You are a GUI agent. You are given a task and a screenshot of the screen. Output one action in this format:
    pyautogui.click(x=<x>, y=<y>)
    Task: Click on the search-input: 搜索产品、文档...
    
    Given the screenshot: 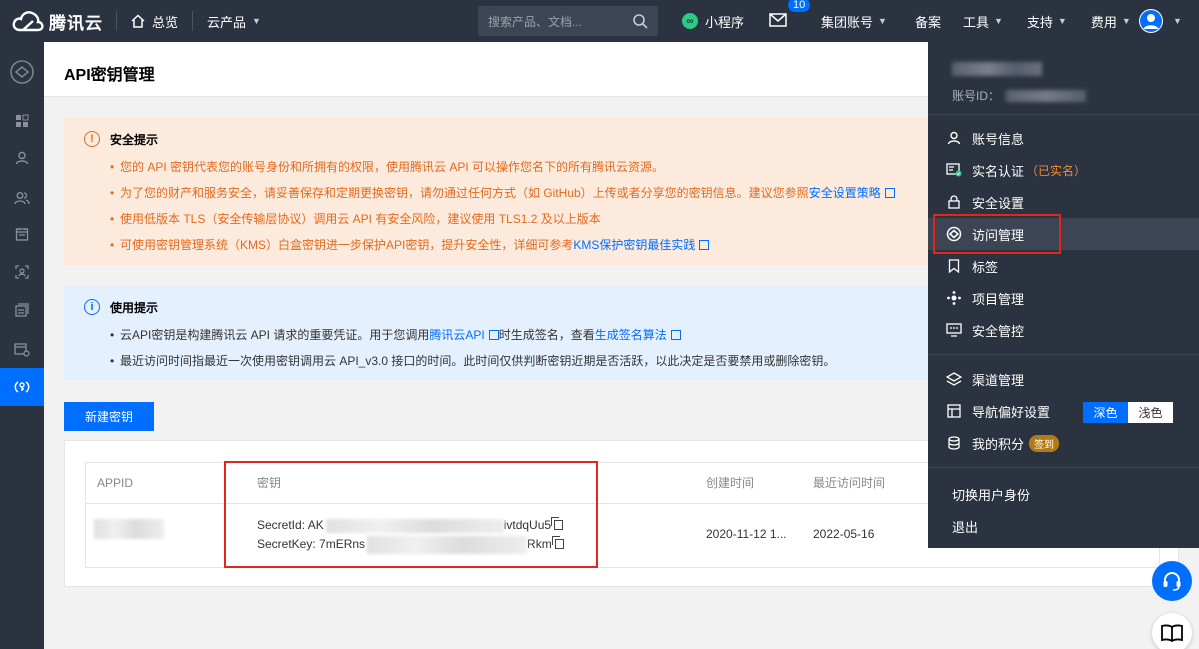 What is the action you would take?
    pyautogui.click(x=568, y=21)
    